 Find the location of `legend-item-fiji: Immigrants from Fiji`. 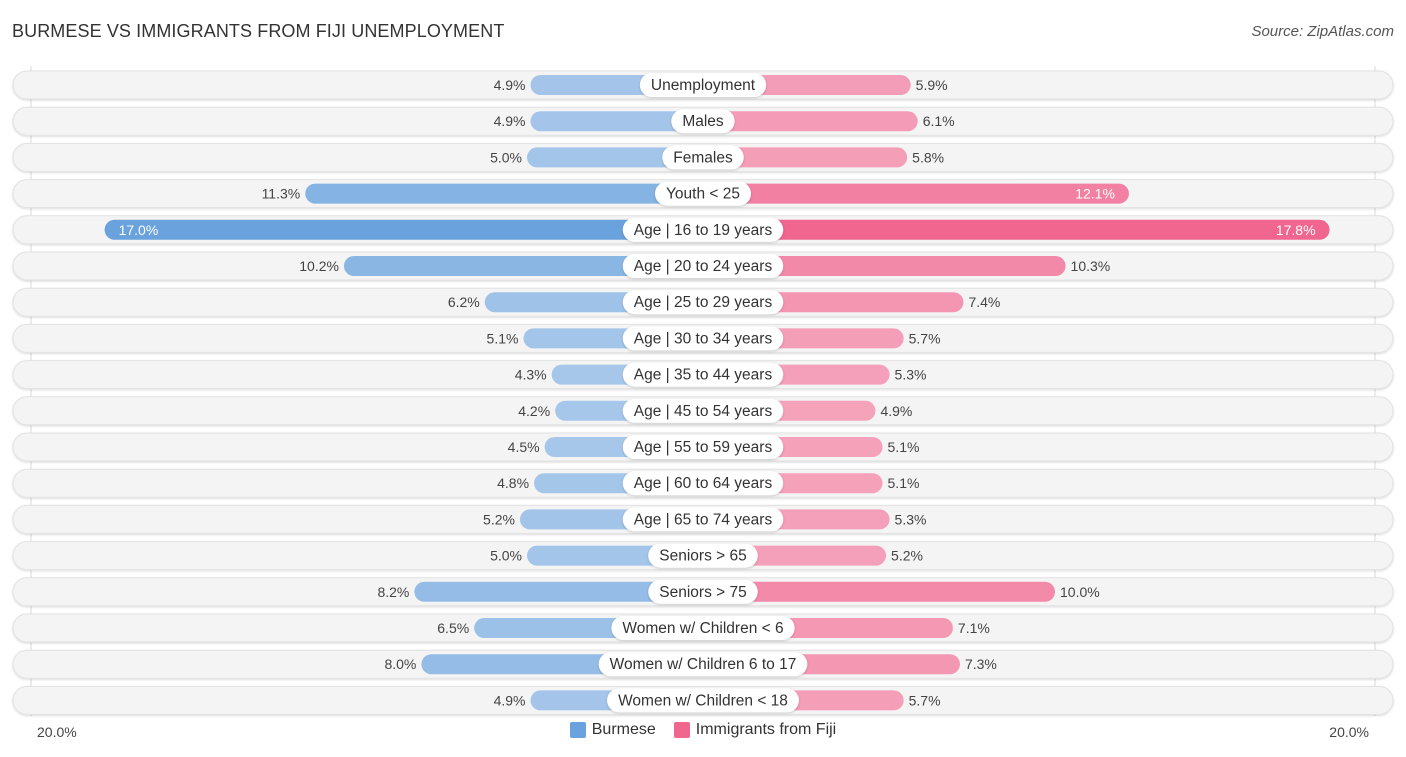

legend-item-fiji: Immigrants from Fiji is located at coordinates (755, 730).